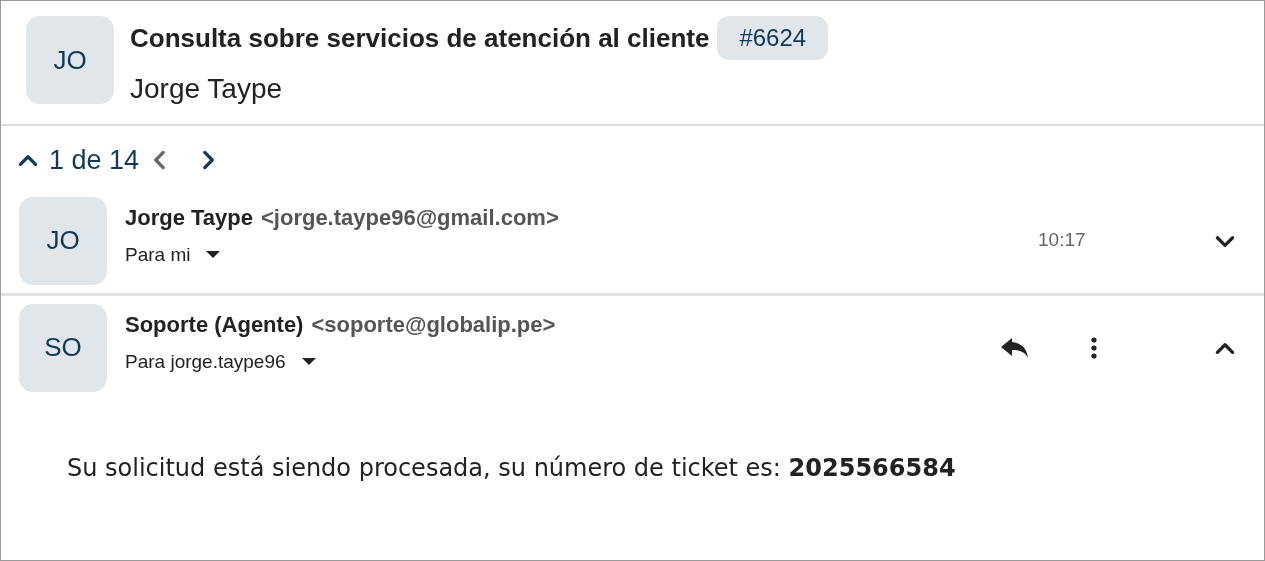  Describe the element at coordinates (207, 89) in the screenshot. I see `requester-name: Jorge Taype` at that location.